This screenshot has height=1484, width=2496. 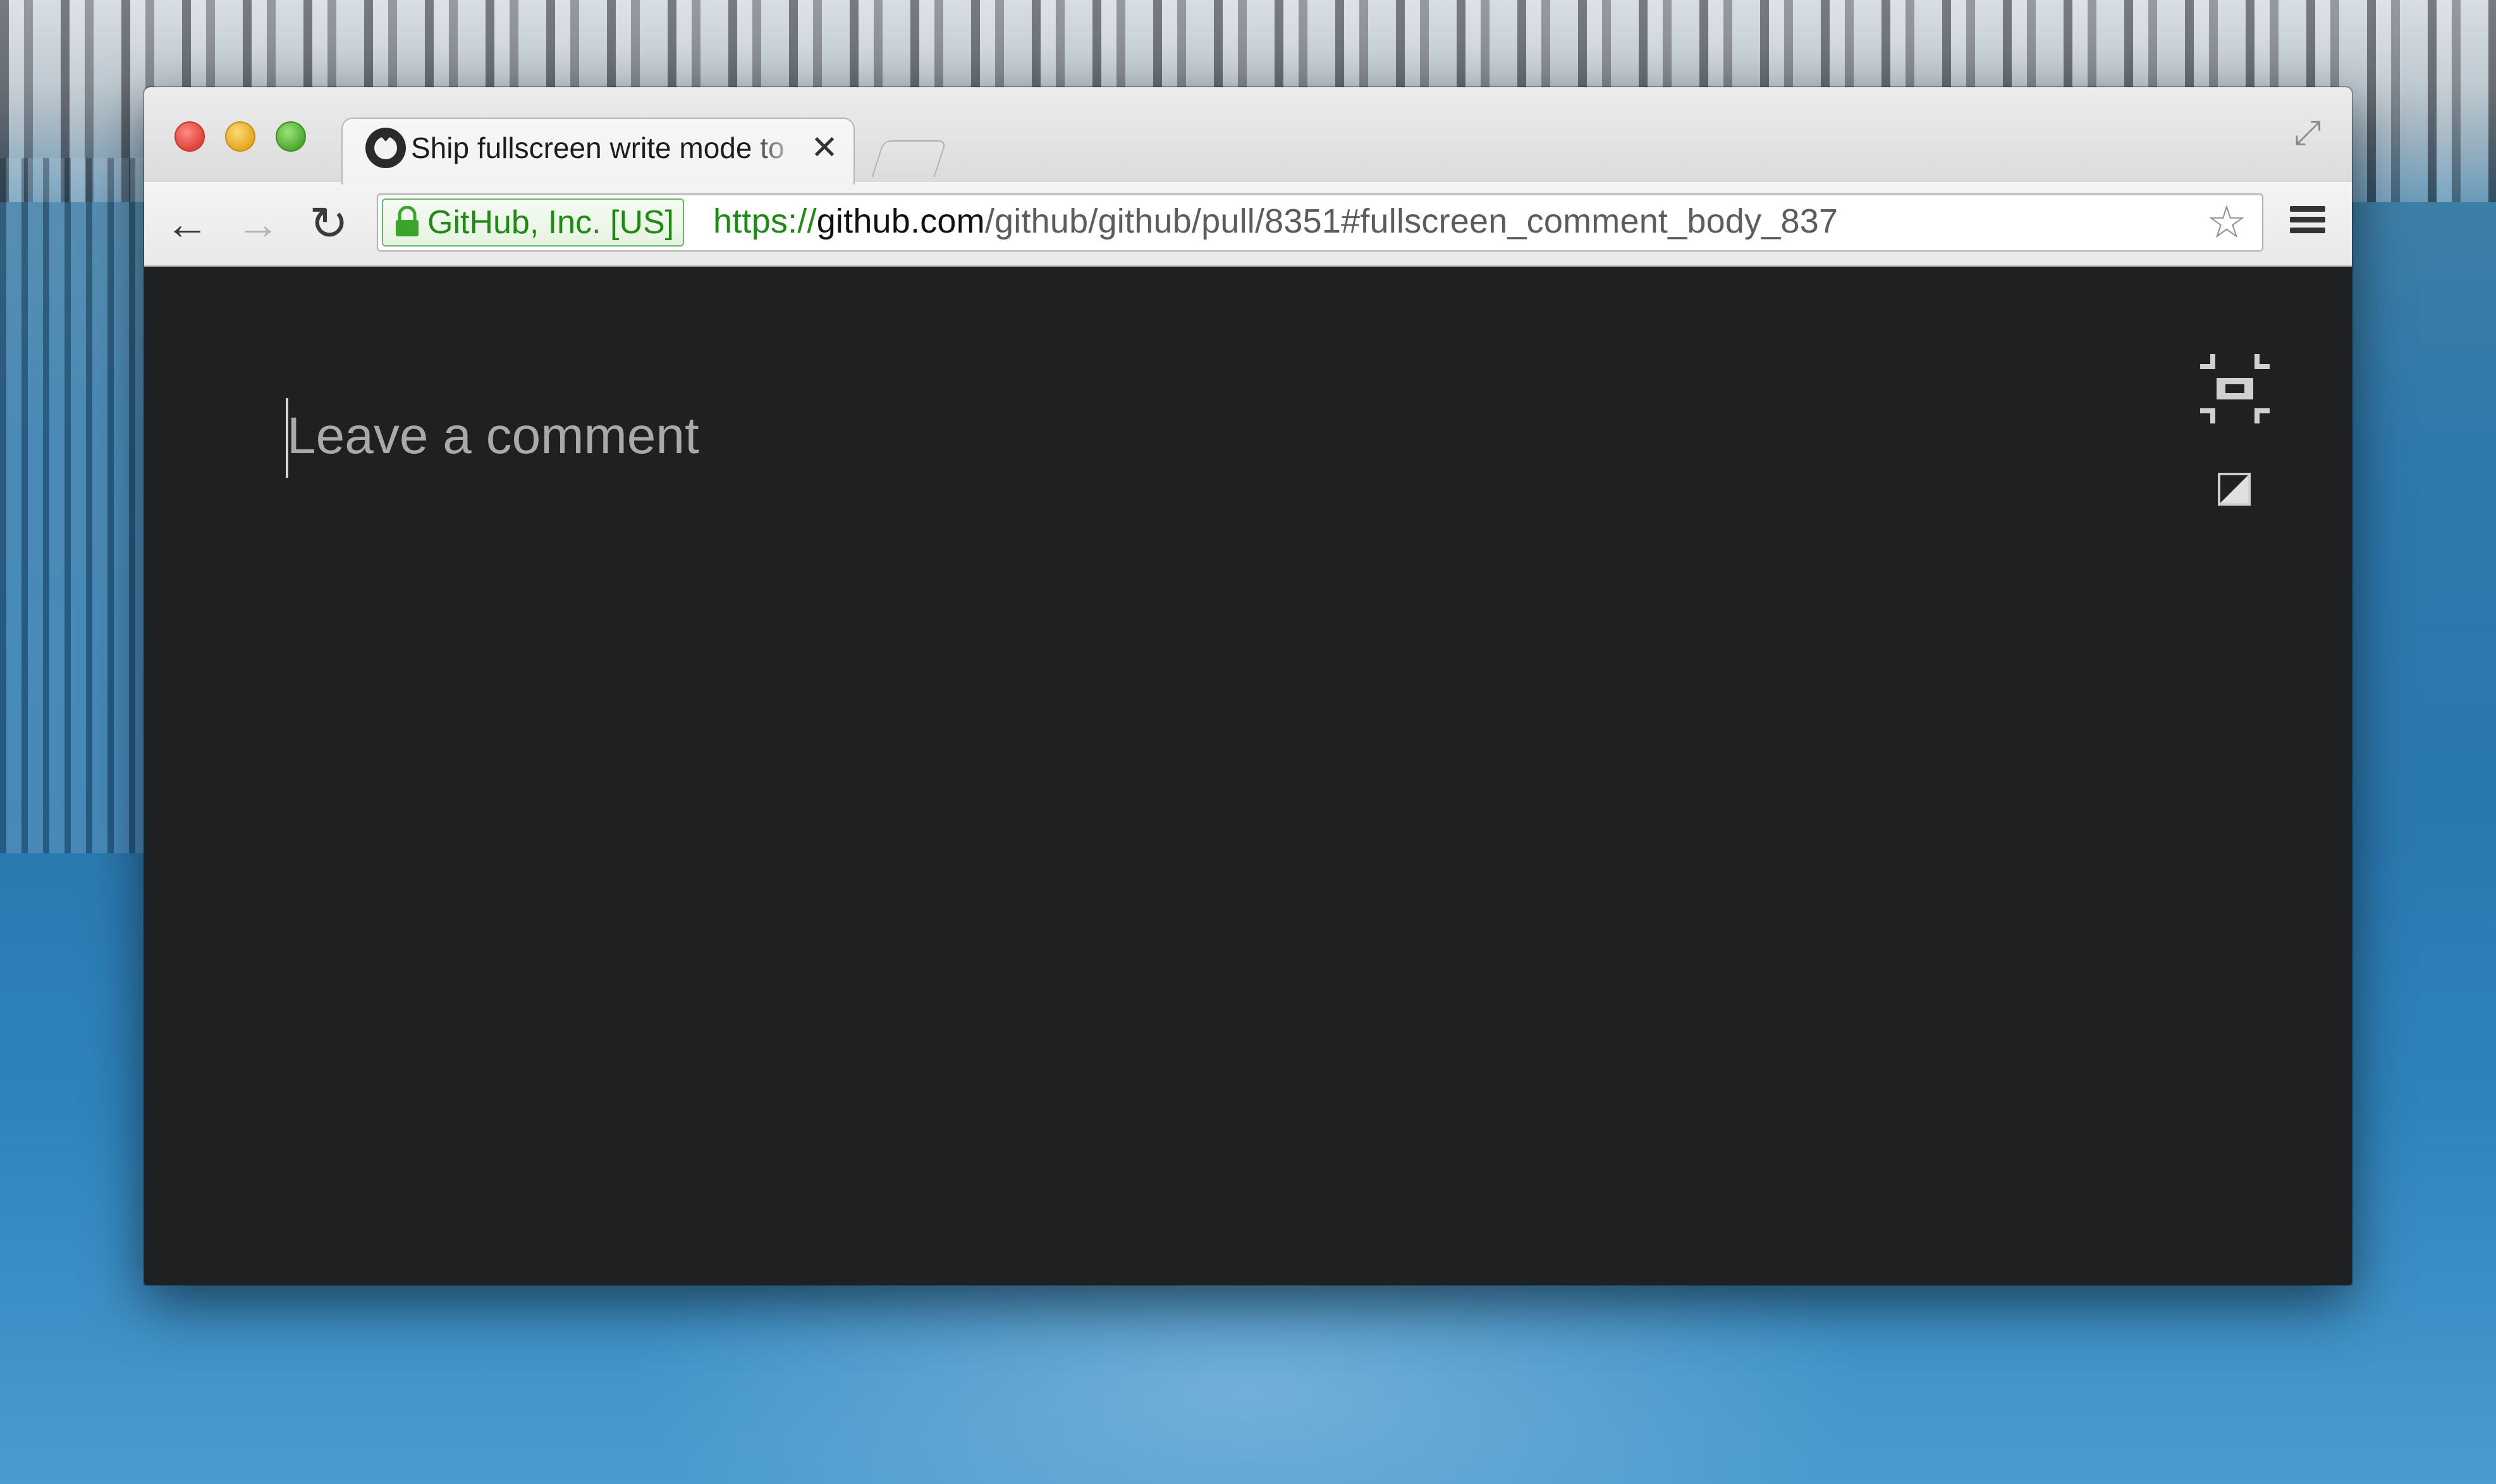 I want to click on ev-certificate-badge: GitHub, Inc. [US], so click(x=533, y=222).